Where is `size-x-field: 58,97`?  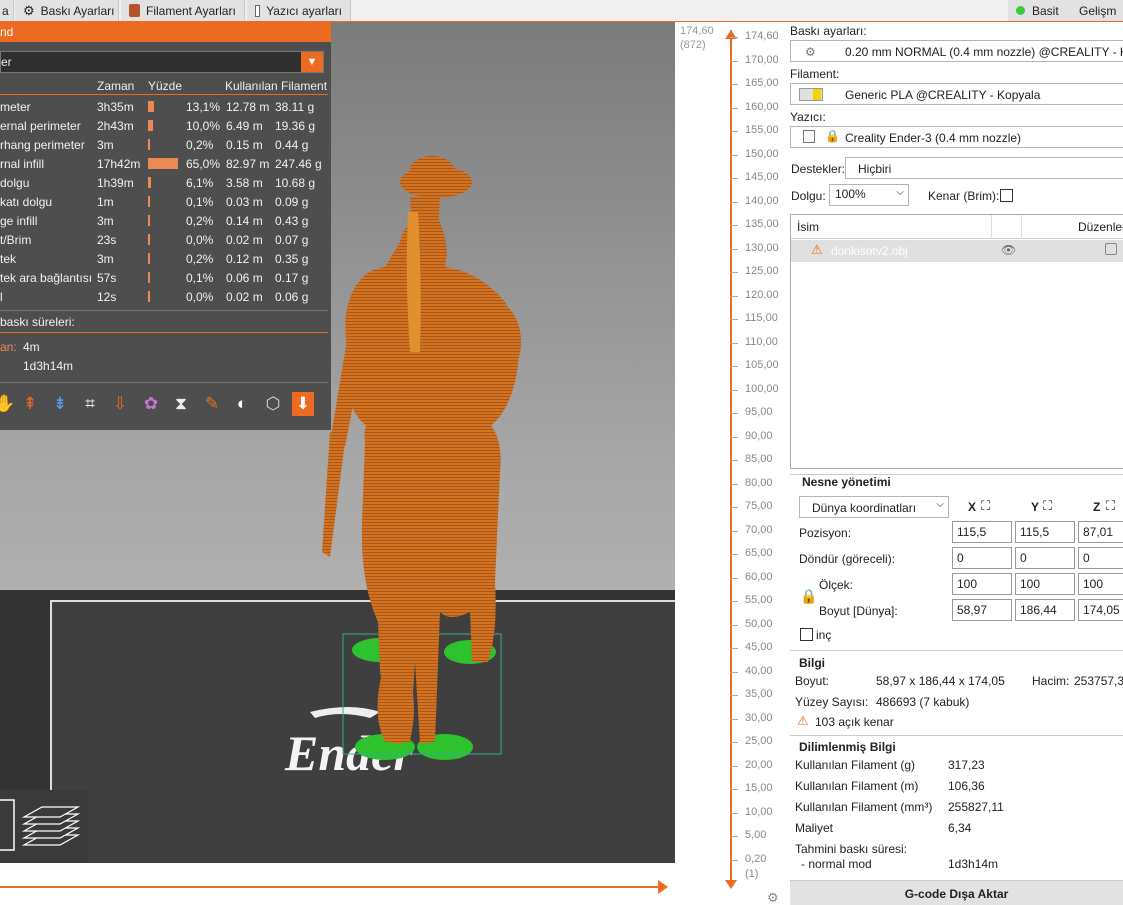 size-x-field: 58,97 is located at coordinates (982, 610).